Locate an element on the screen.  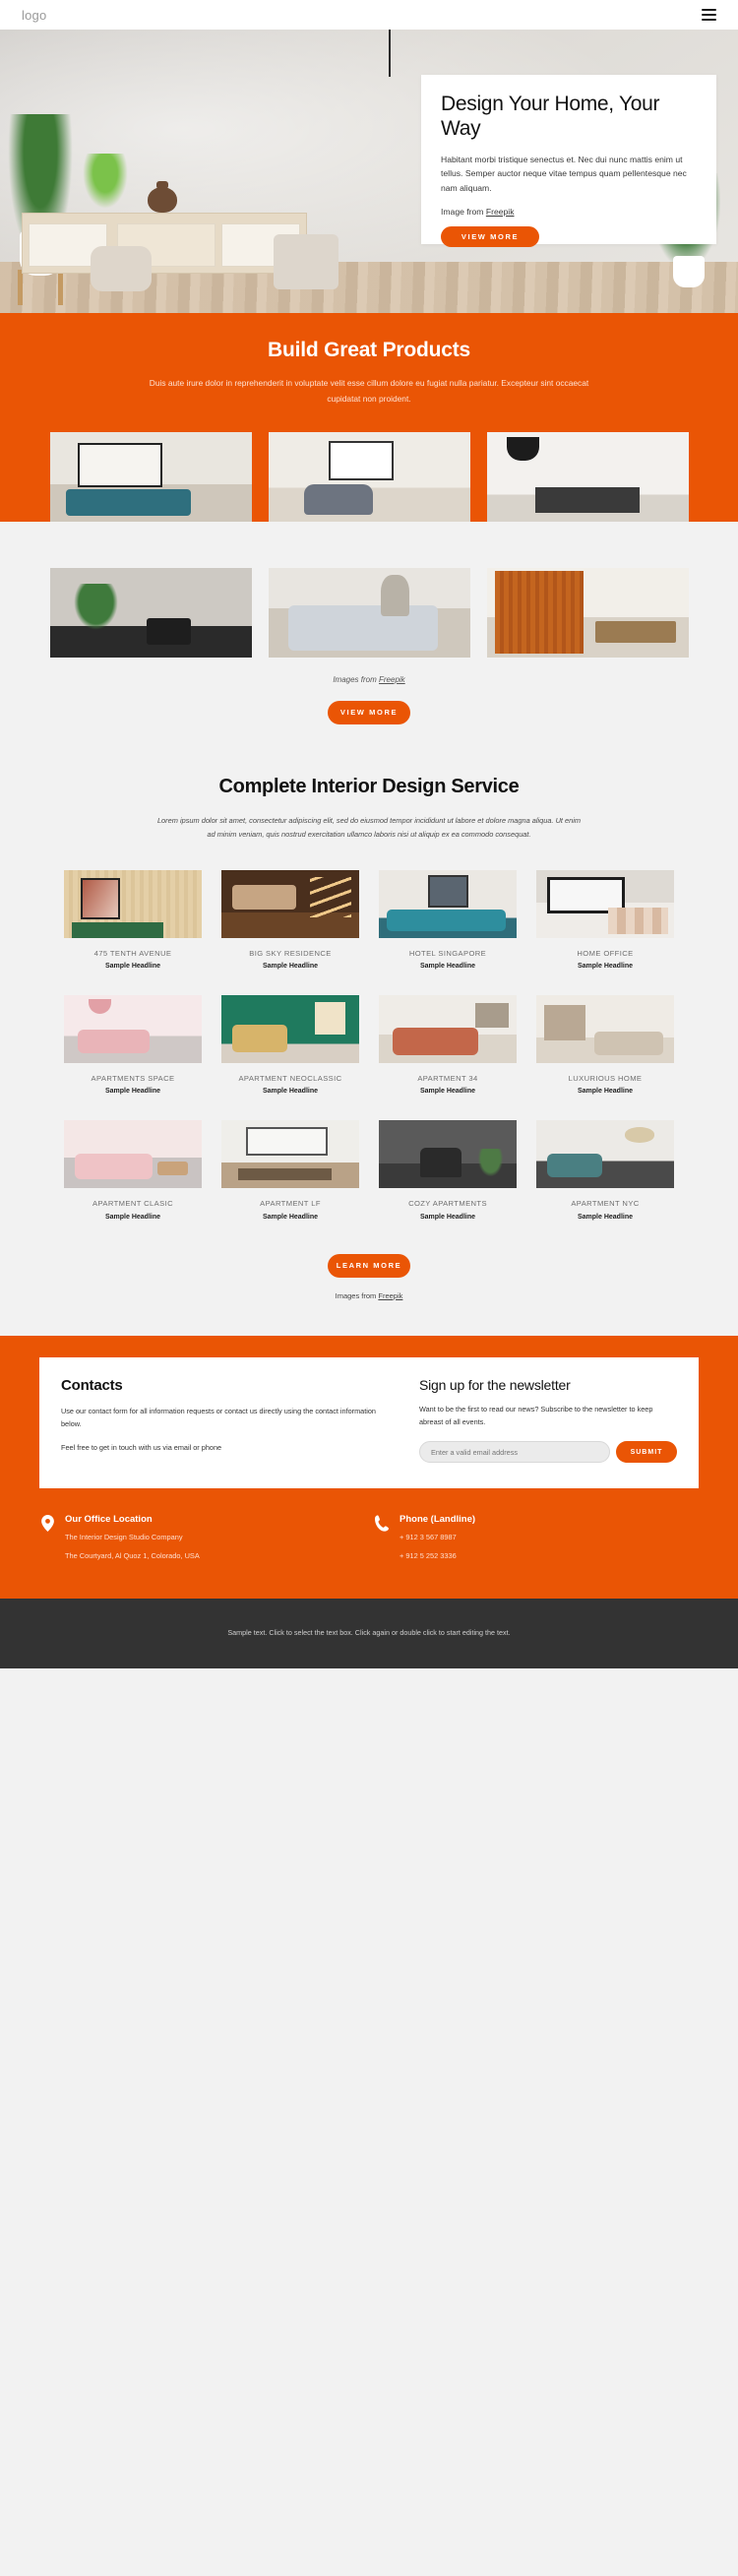
service-card: APARTMENT 34 Sample Headline is located at coordinates (448, 1045).